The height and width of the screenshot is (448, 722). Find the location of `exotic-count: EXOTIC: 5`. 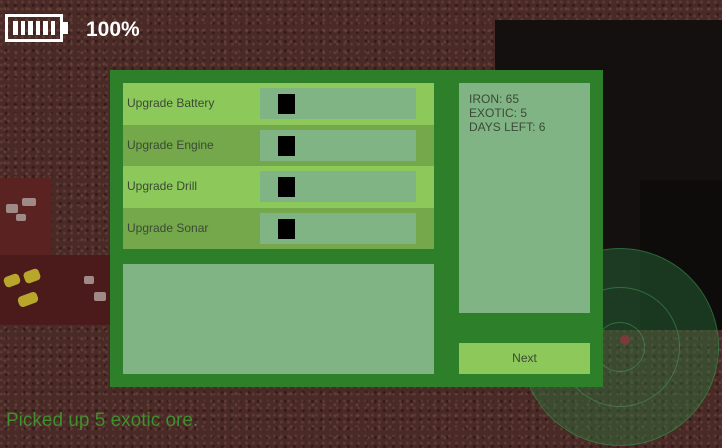

exotic-count: EXOTIC: 5 is located at coordinates (498, 113).